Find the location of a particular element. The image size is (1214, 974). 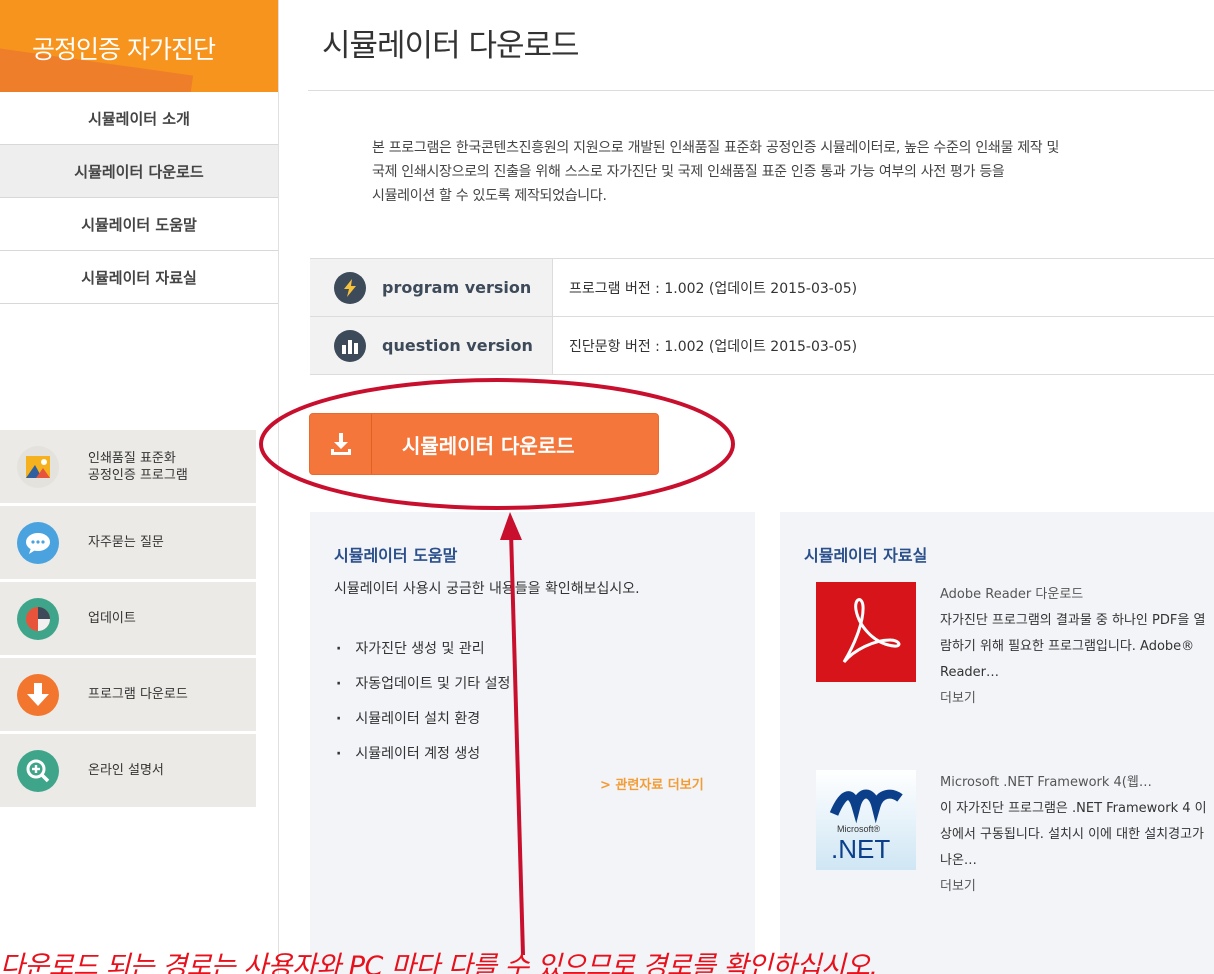

quick-link-program-download: 프로그램 다운로드 is located at coordinates (128, 694).